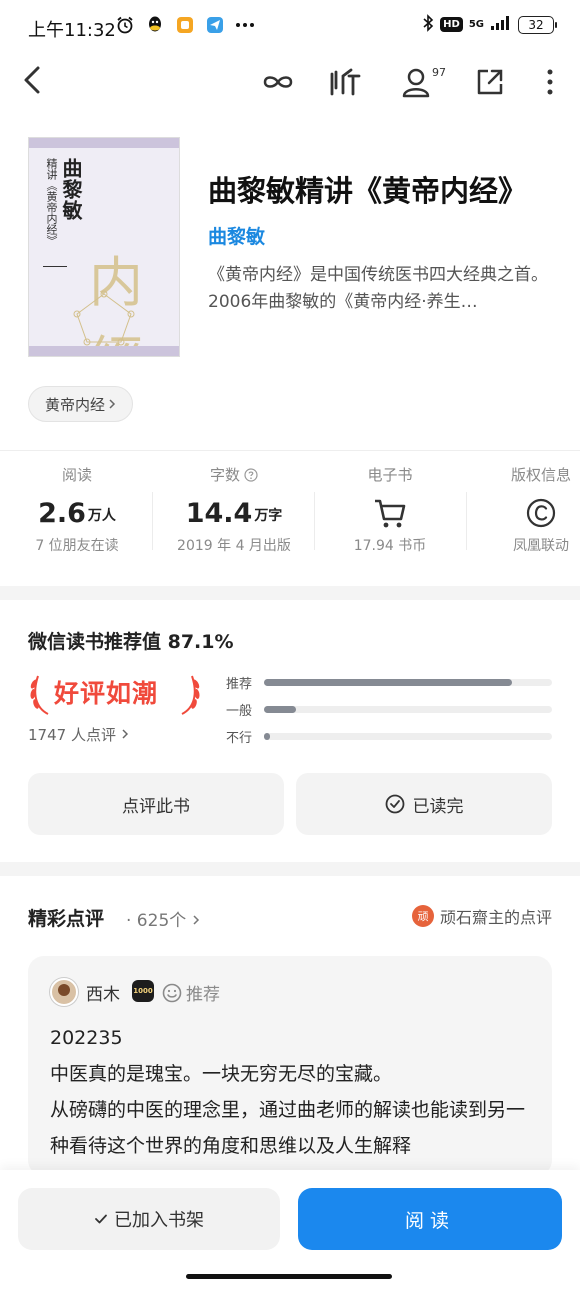 Image resolution: width=580 pixels, height=1289 pixels. Describe the element at coordinates (476, 24) in the screenshot. I see `network-type: 5G` at that location.